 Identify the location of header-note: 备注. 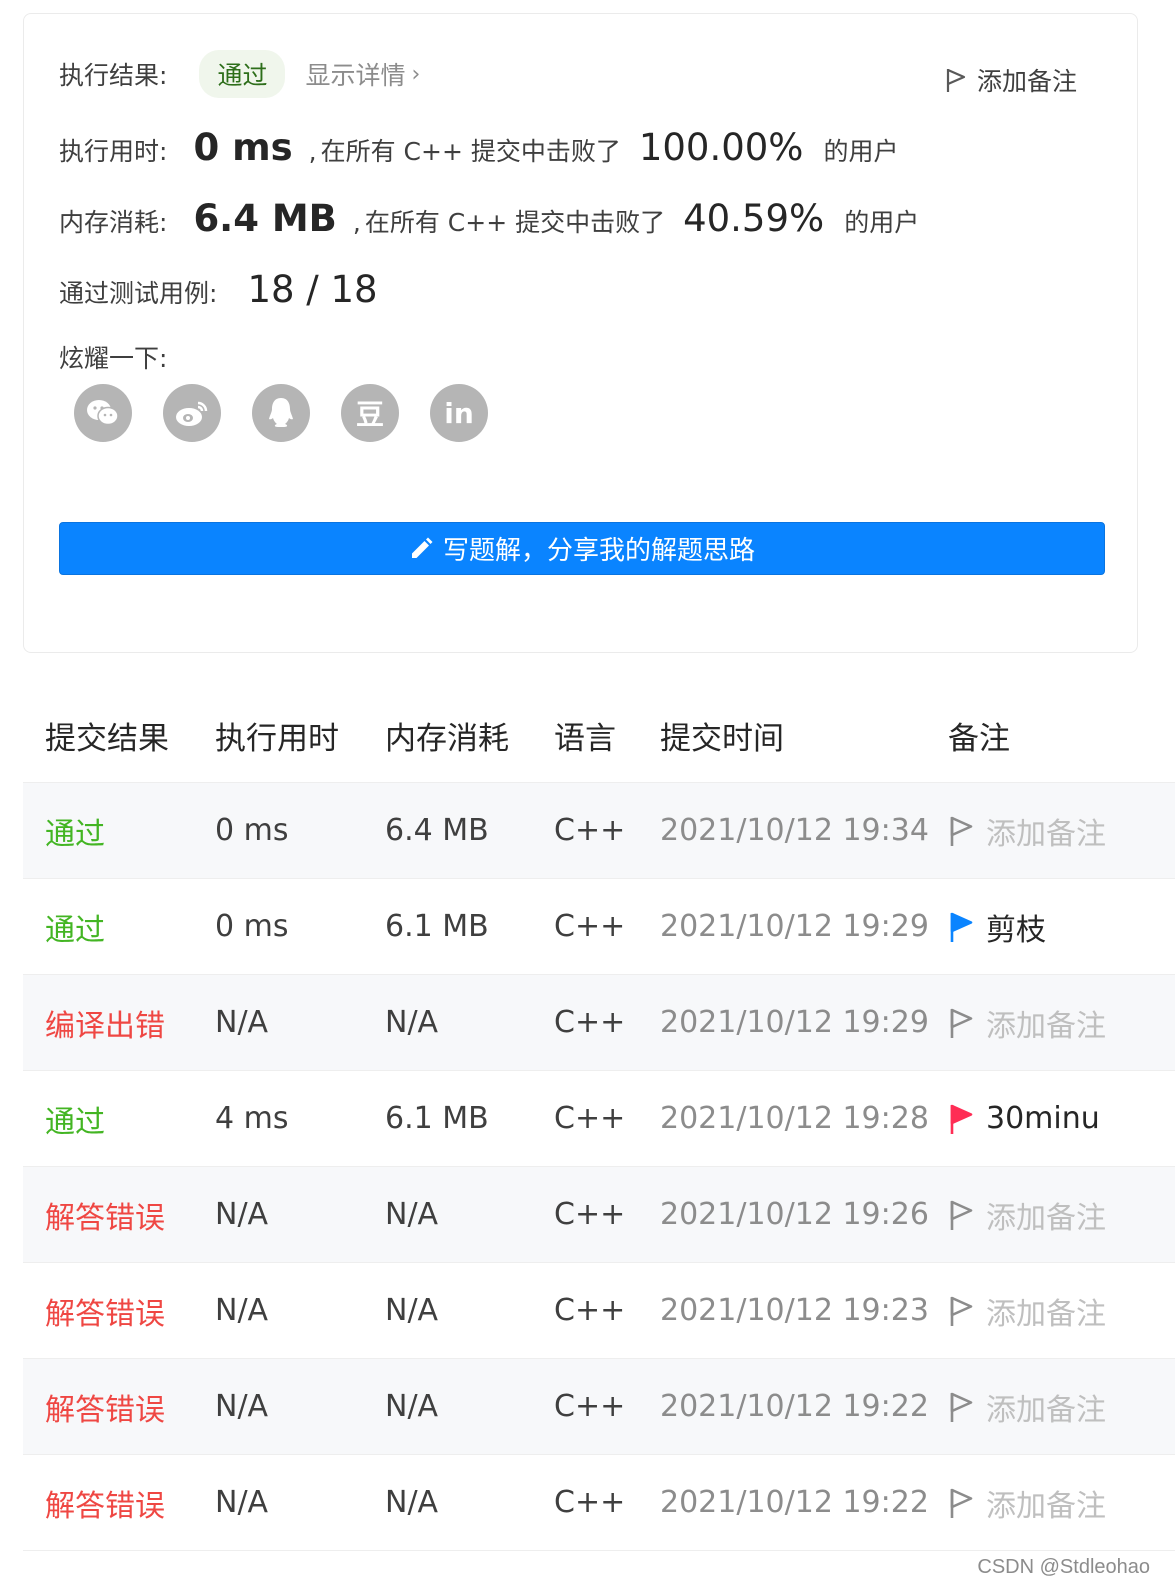
(979, 738).